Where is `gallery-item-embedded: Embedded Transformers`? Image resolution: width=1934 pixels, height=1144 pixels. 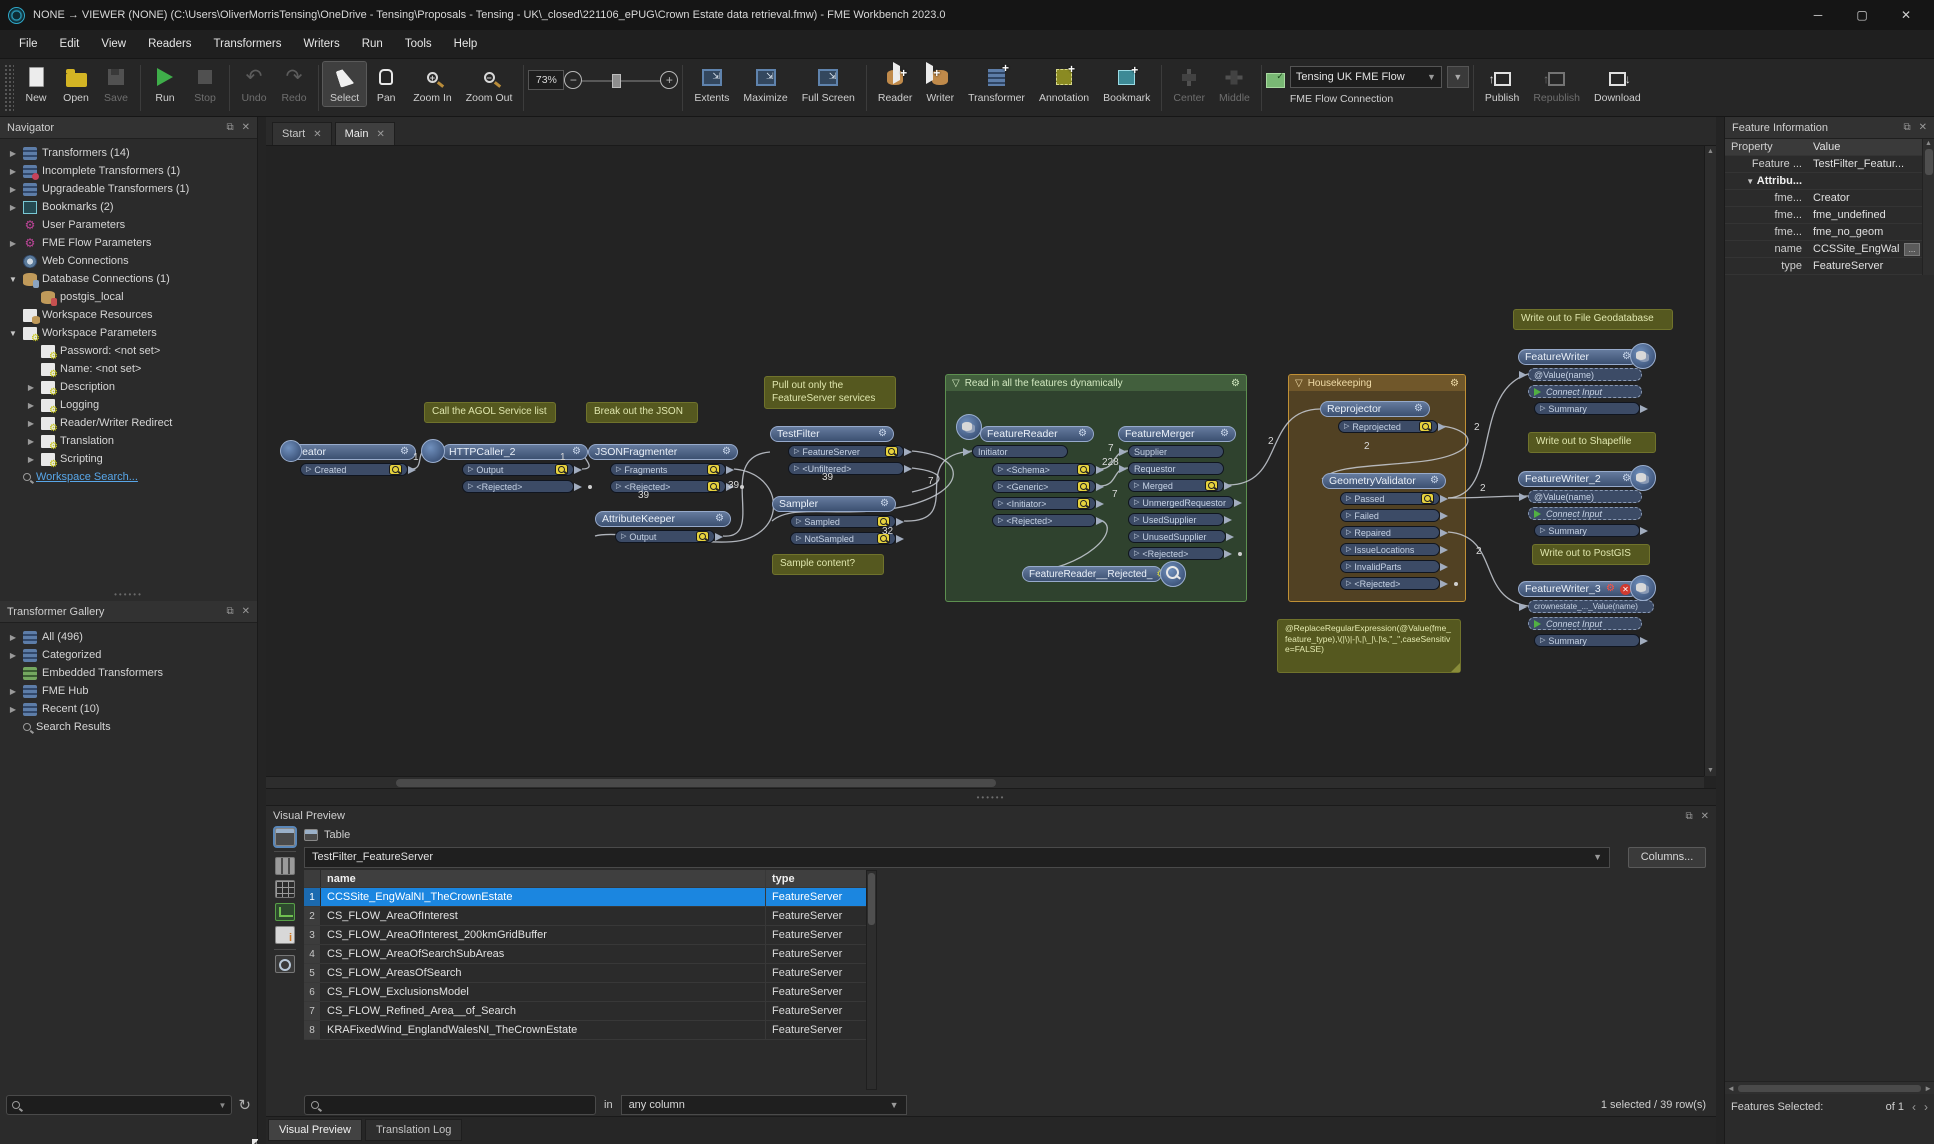 gallery-item-embedded: Embedded Transformers is located at coordinates (128, 673).